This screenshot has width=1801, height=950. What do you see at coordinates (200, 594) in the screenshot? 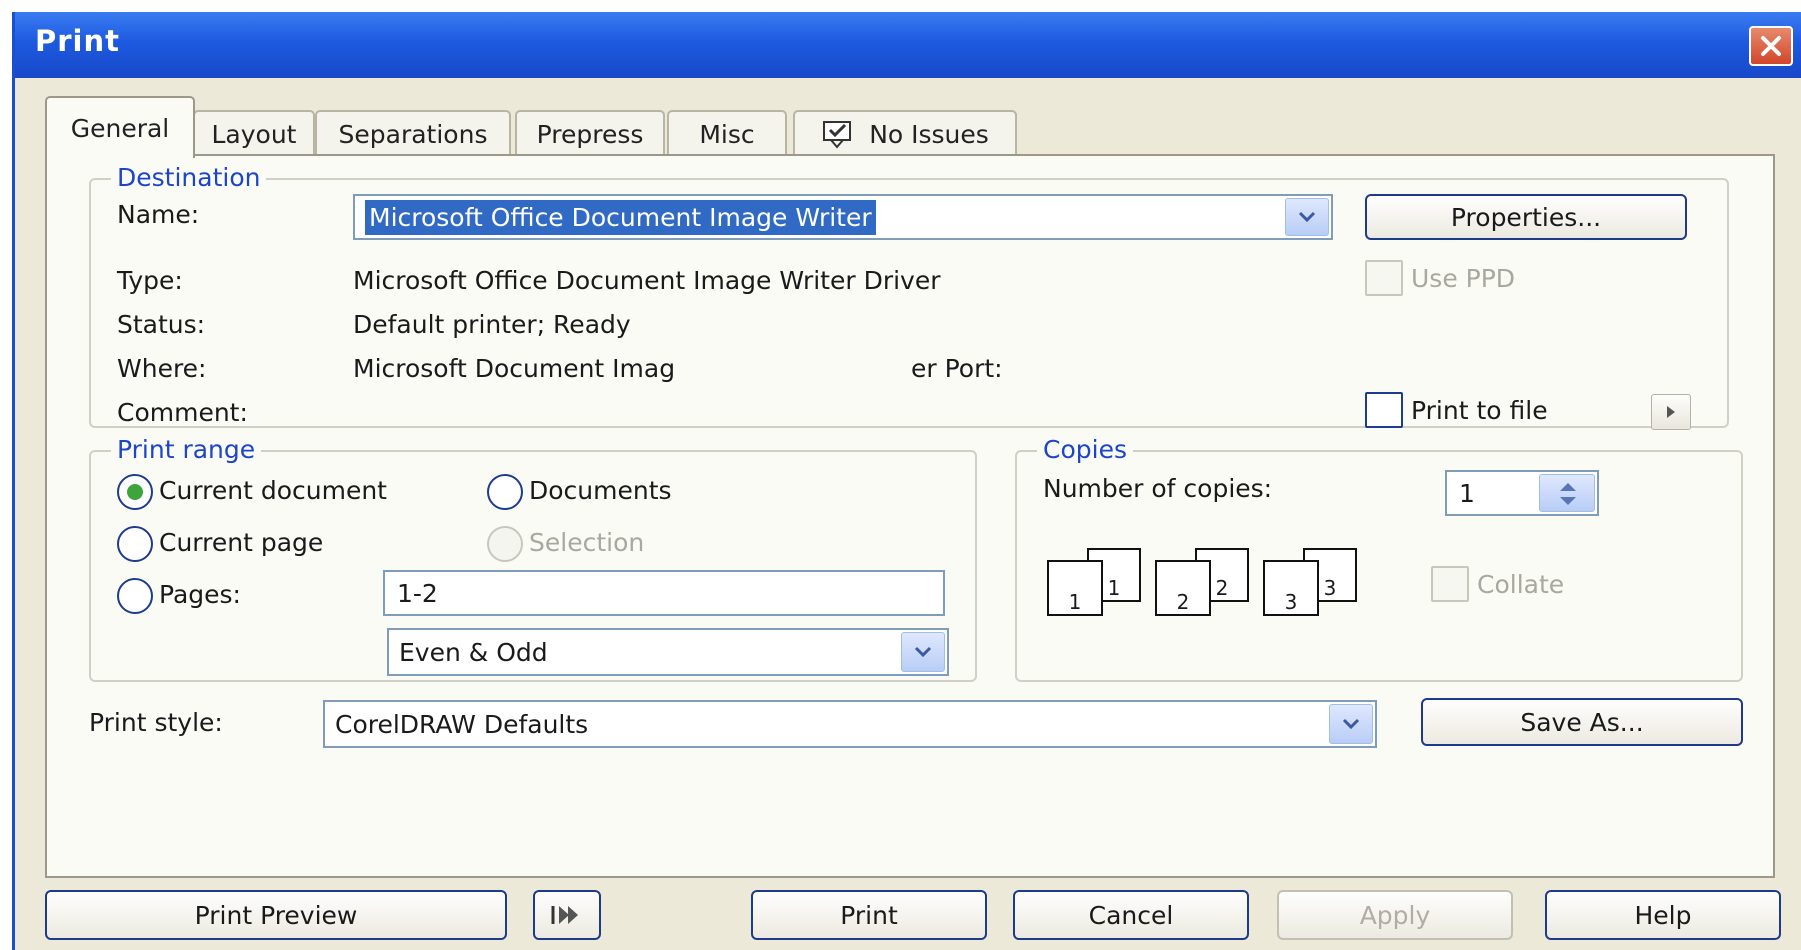
I see `pages-label: Pages:` at bounding box center [200, 594].